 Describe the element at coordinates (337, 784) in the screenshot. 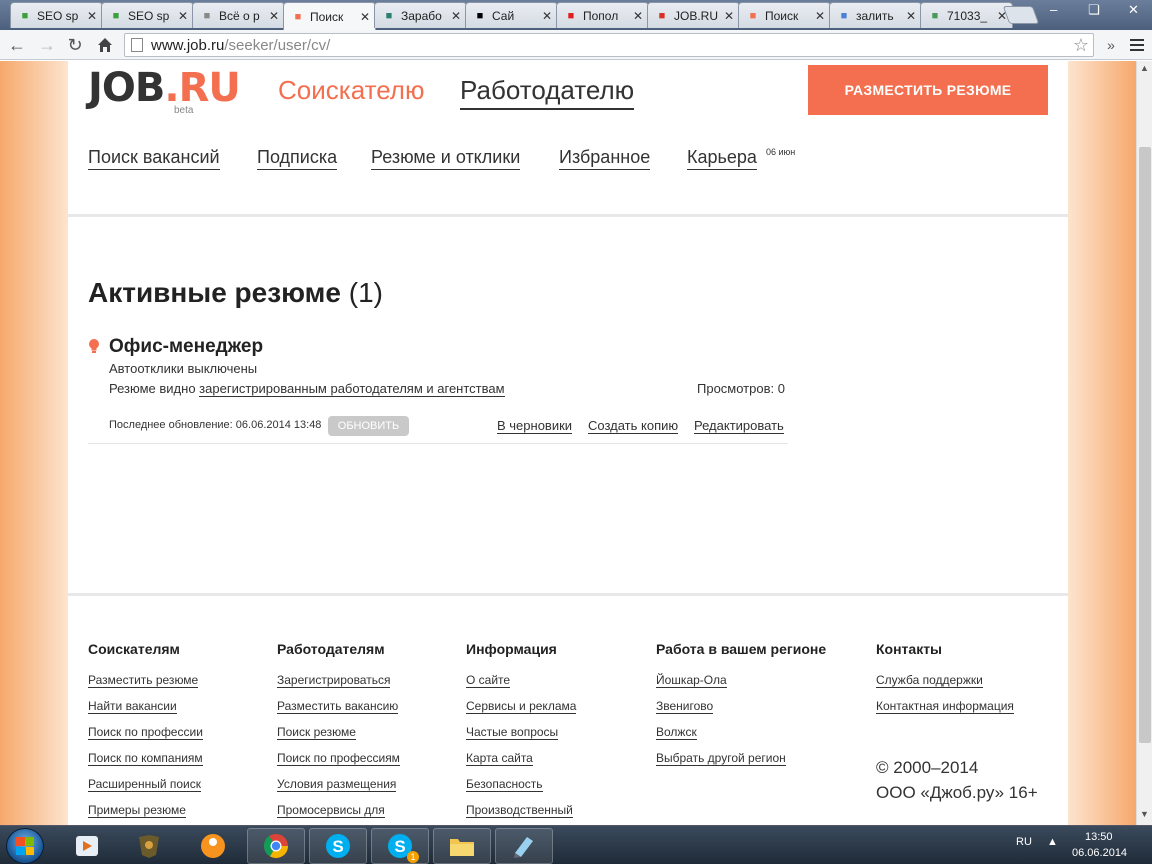

I see `footer-link: Условия размещения` at that location.